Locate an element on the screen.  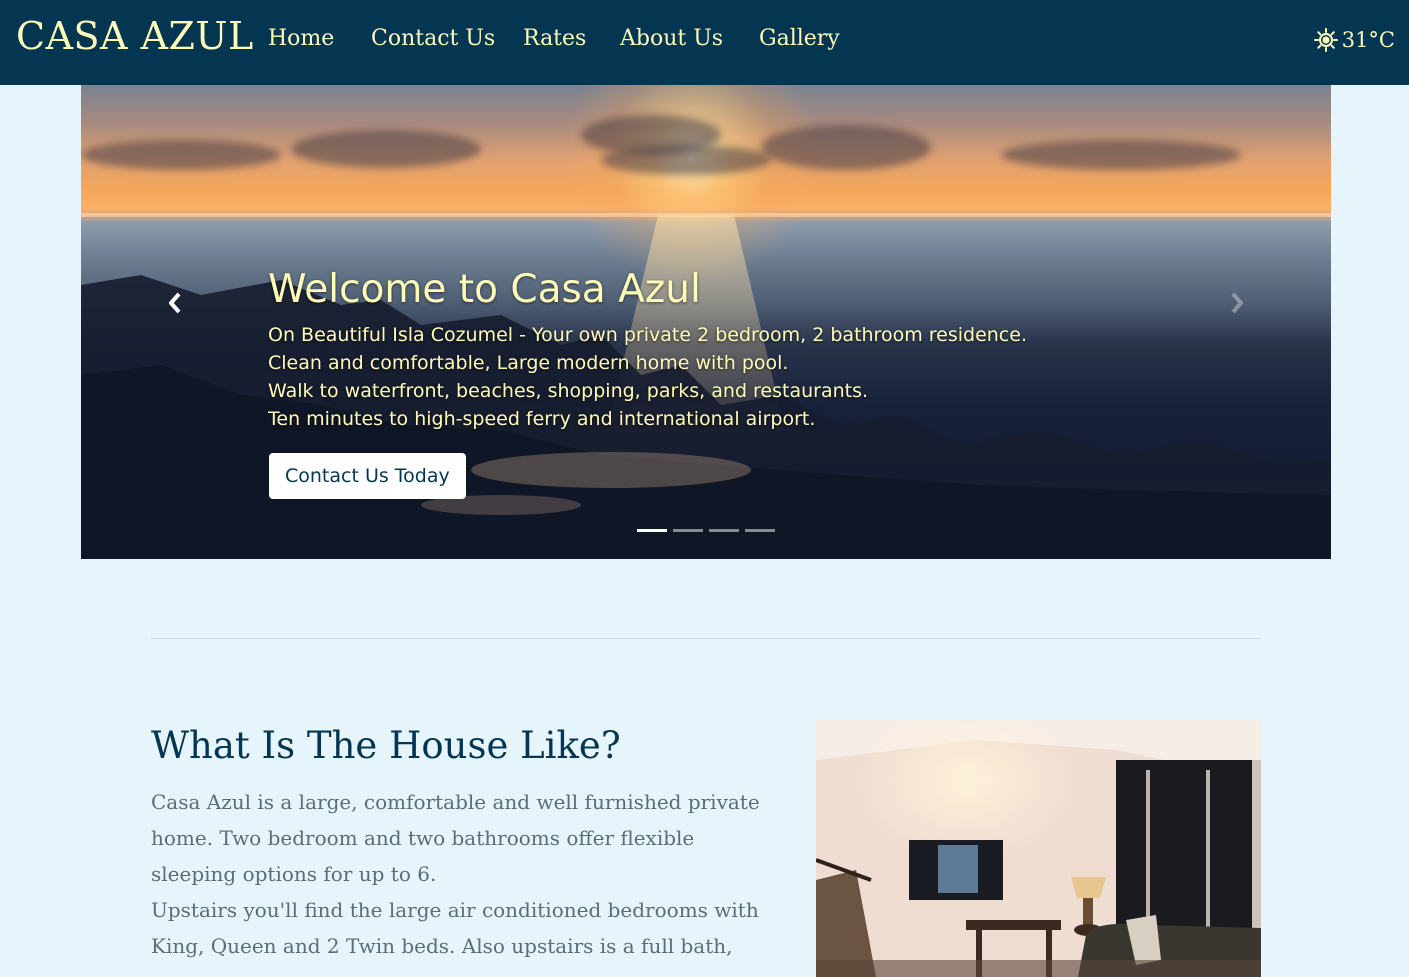
section-divider is located at coordinates (706, 638).